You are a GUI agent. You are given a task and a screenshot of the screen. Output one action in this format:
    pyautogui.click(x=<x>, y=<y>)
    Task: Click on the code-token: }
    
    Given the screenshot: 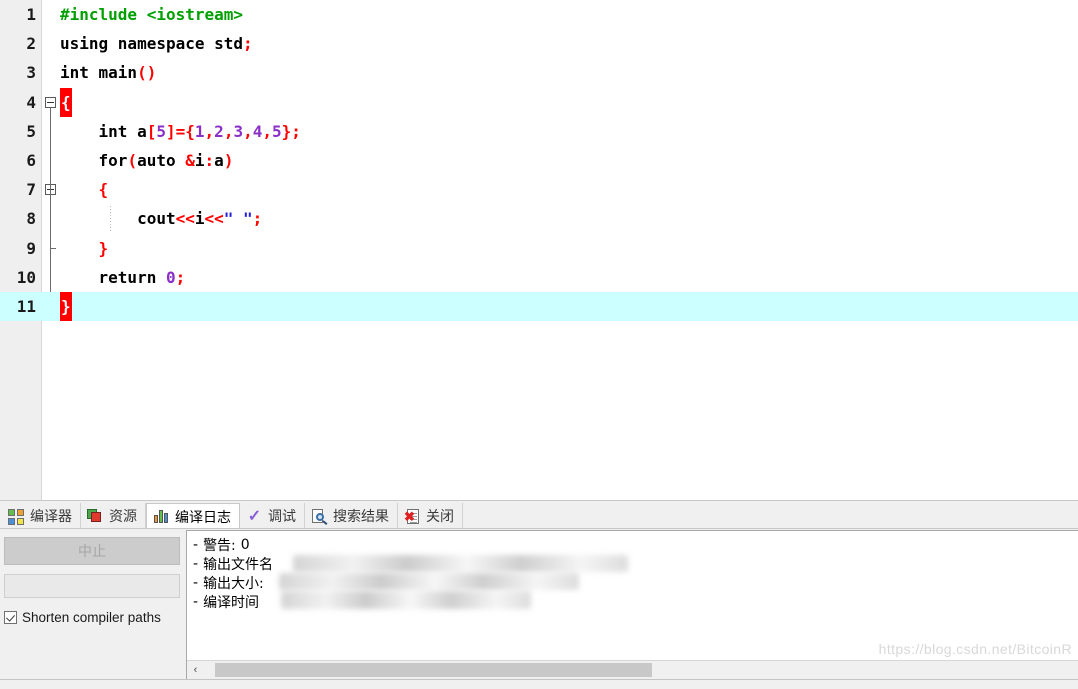 What is the action you would take?
    pyautogui.click(x=66, y=306)
    